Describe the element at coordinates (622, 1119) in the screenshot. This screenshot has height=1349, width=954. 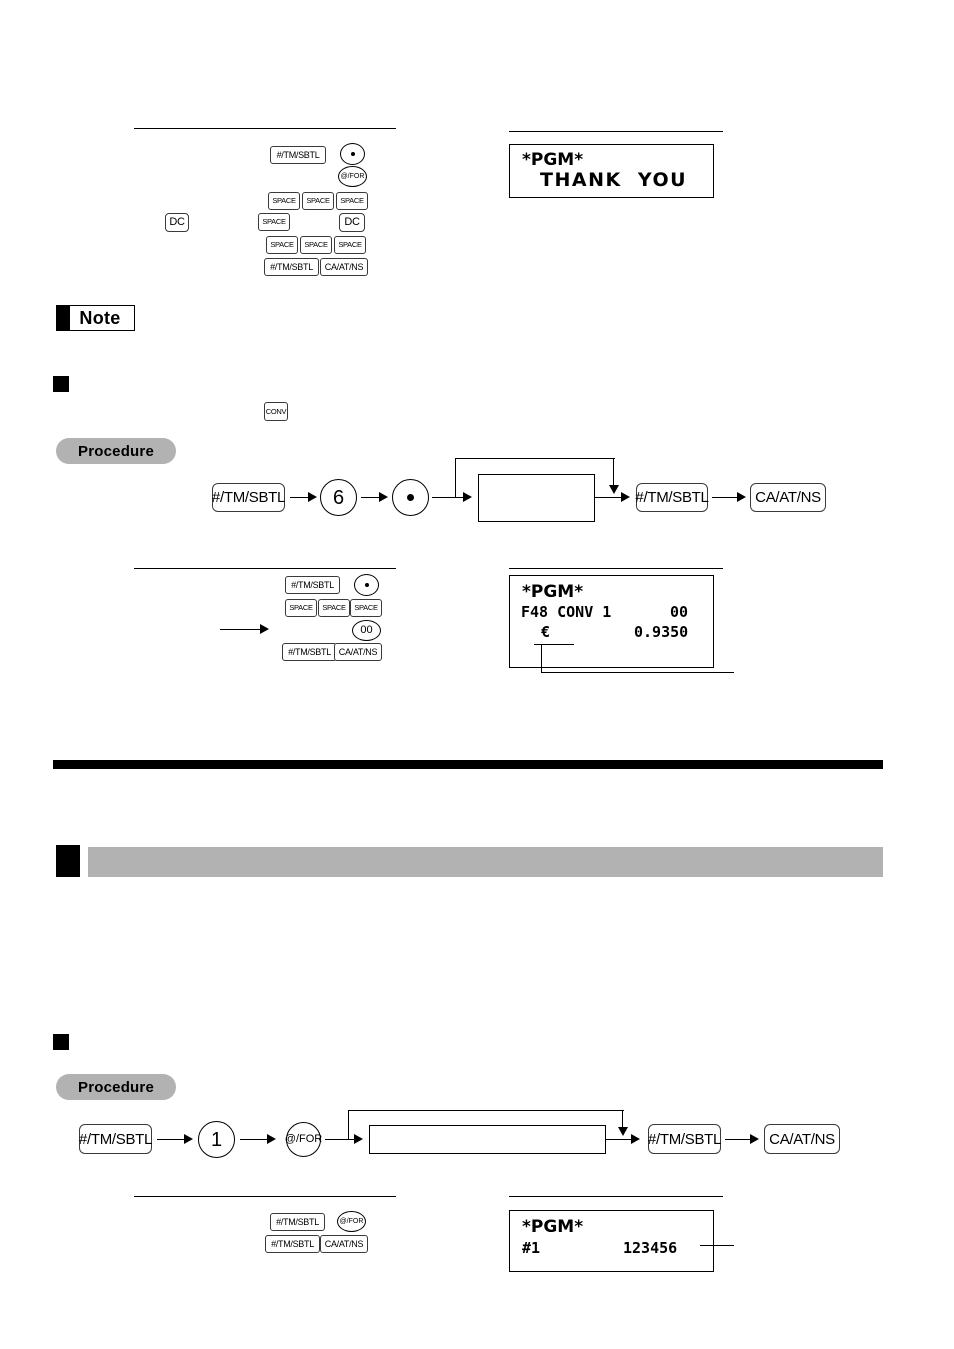
I see `flow2-loop-right-vertical` at that location.